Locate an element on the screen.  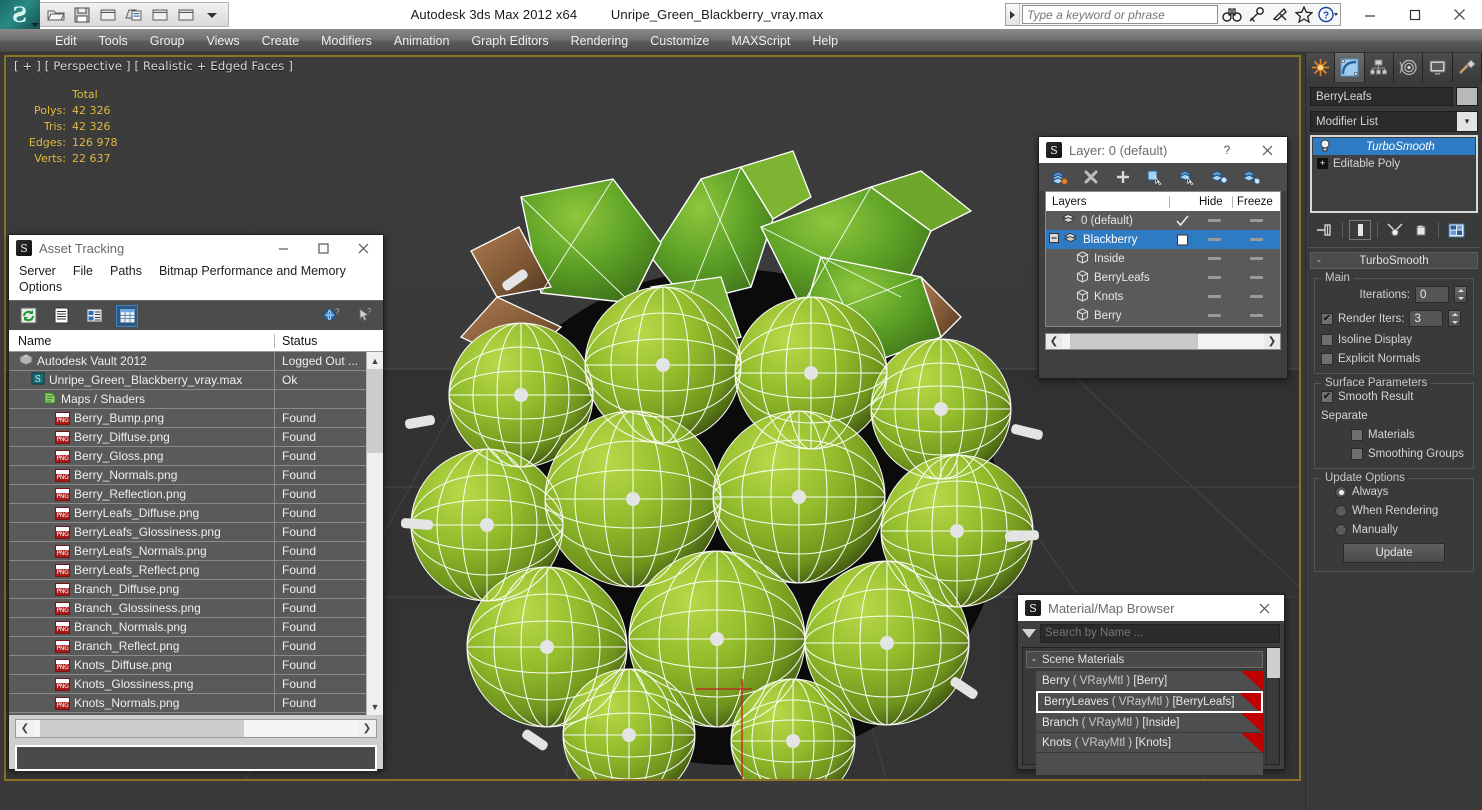
material-search-input is located at coordinates (1160, 633).